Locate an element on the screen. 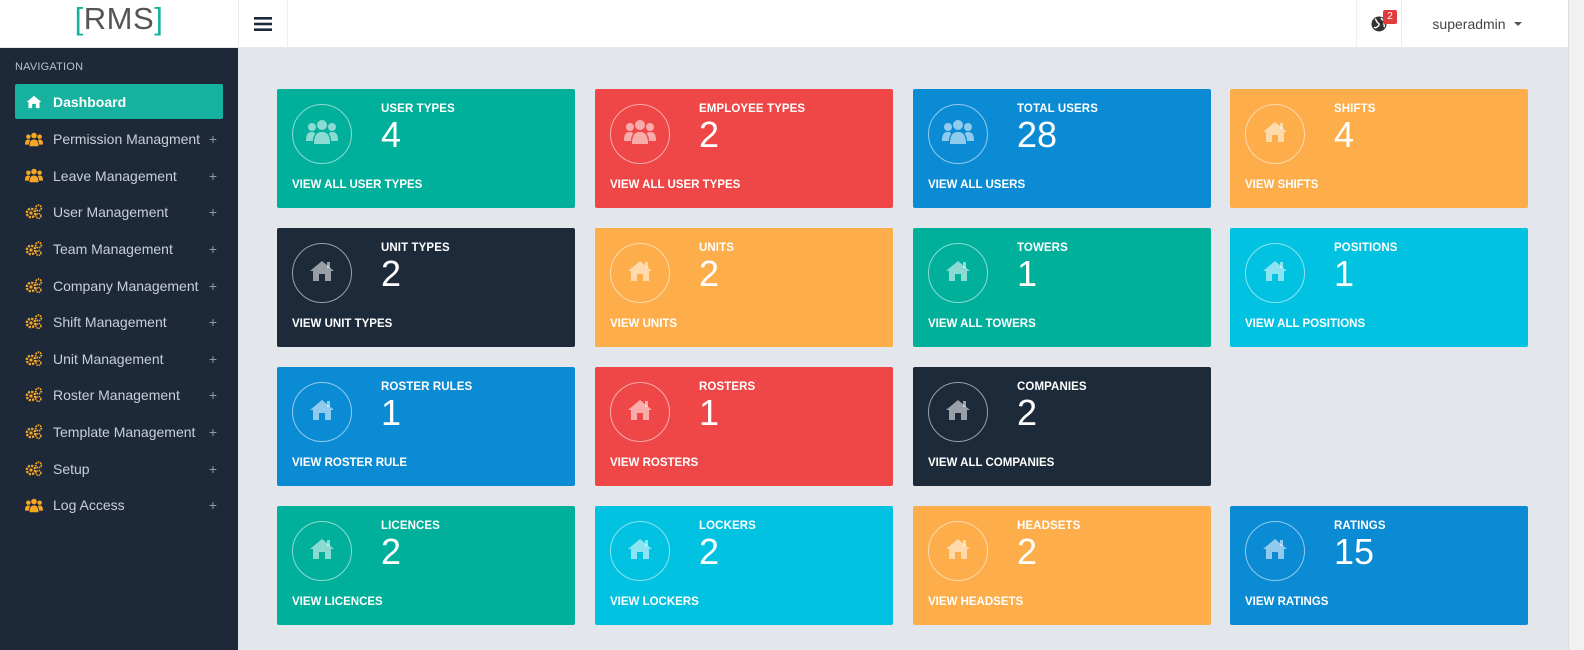 This screenshot has height=650, width=1584. sidebar-item-leave-management: Leave Management + is located at coordinates (119, 176).